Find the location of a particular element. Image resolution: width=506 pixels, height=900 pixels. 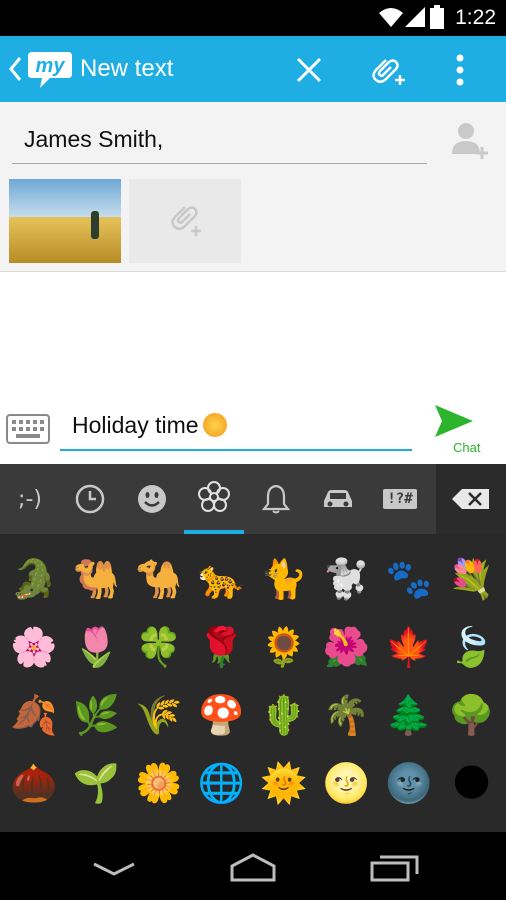

wifi-icon is located at coordinates (391, 19).